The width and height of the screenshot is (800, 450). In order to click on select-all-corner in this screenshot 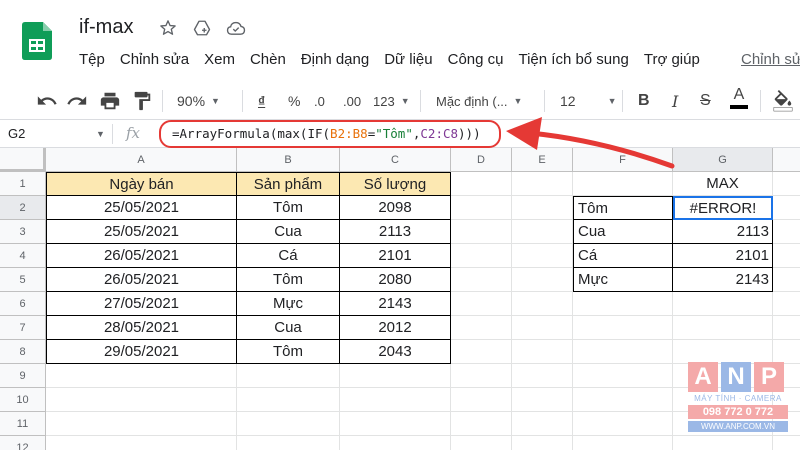, I will do `click(23, 160)`.